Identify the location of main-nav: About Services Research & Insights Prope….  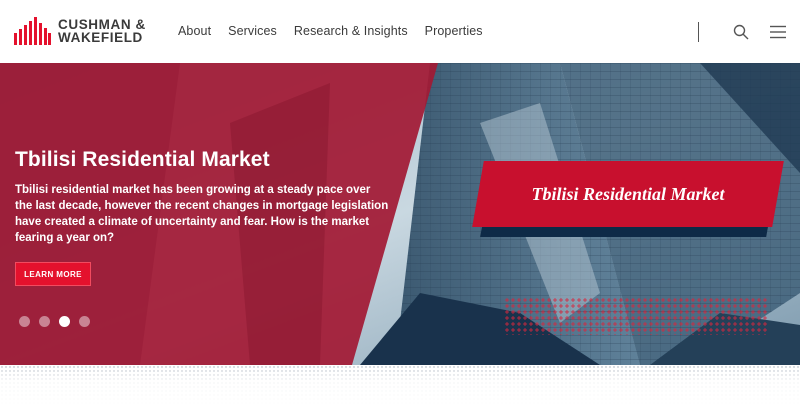
(339, 31).